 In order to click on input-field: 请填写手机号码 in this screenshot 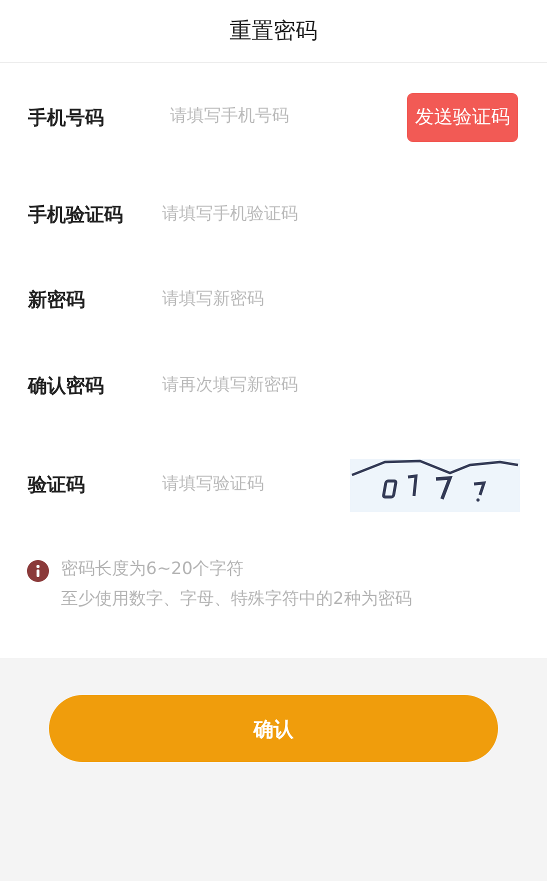, I will do `click(284, 117)`.